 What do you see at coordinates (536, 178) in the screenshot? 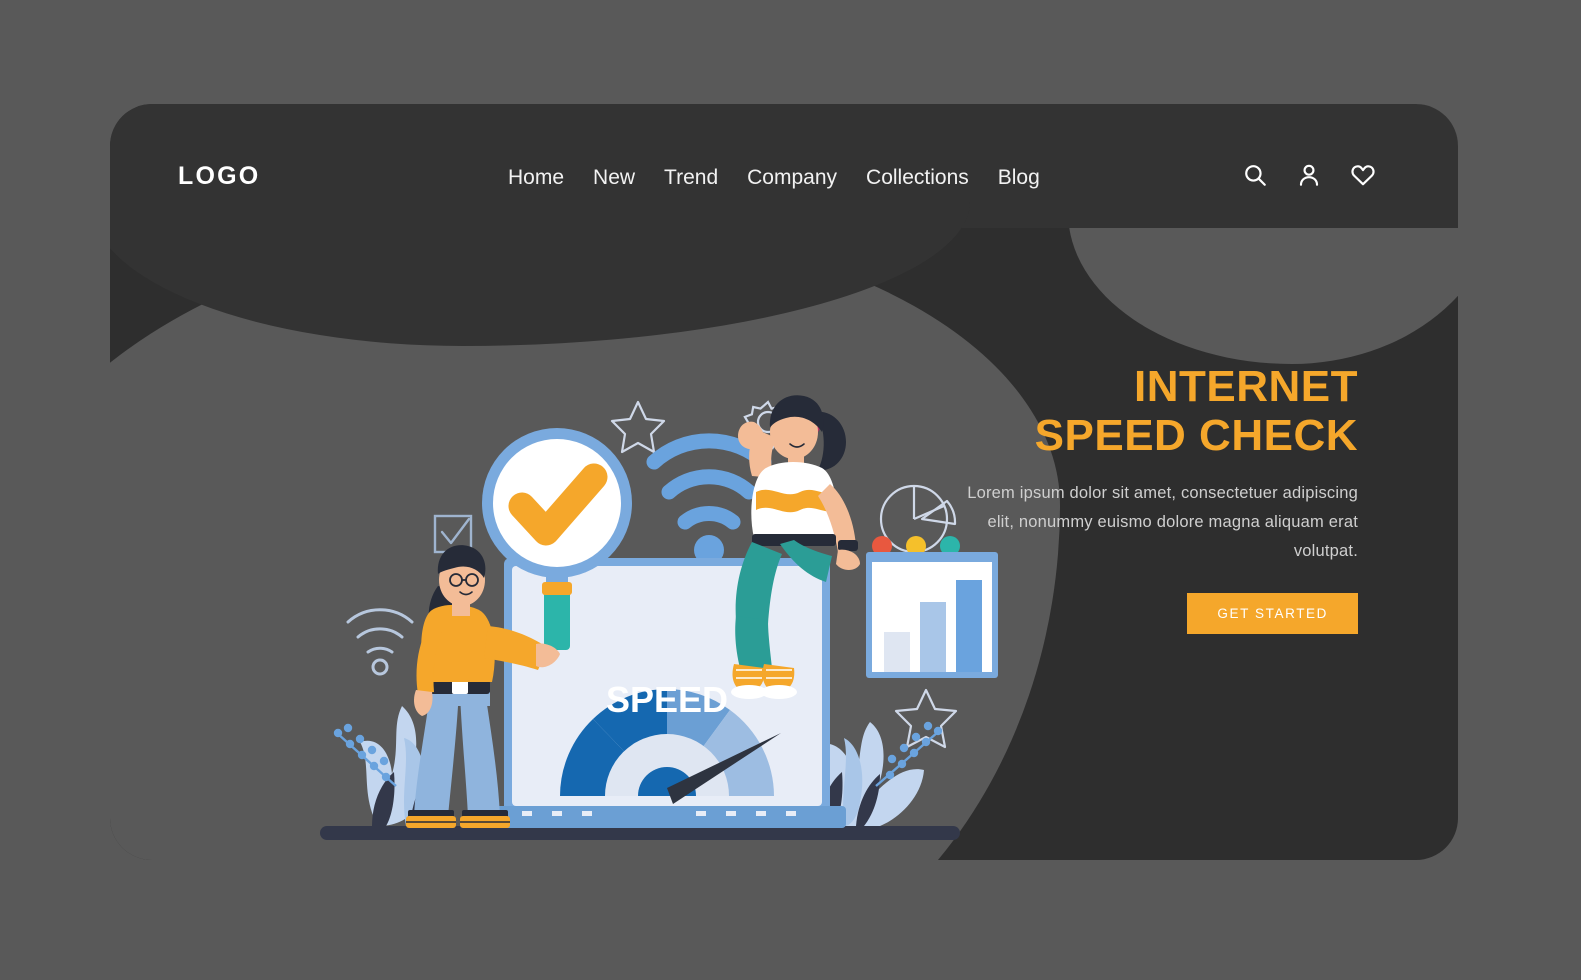
I see `nav-item-home: Home` at bounding box center [536, 178].